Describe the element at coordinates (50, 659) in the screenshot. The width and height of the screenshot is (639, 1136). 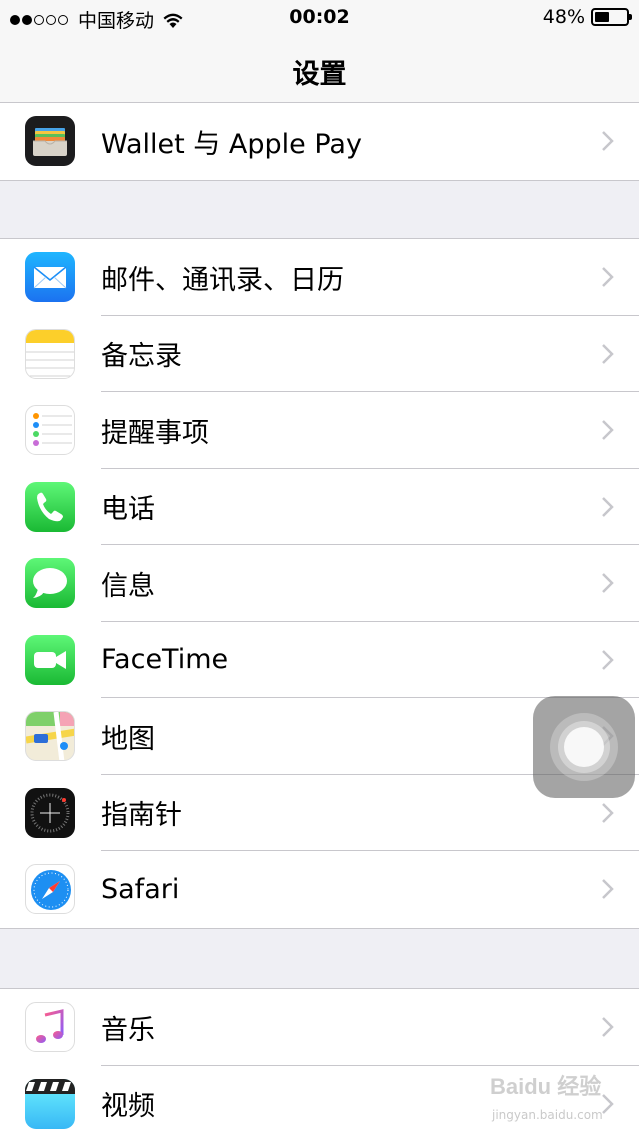
I see `facetime-icon` at that location.